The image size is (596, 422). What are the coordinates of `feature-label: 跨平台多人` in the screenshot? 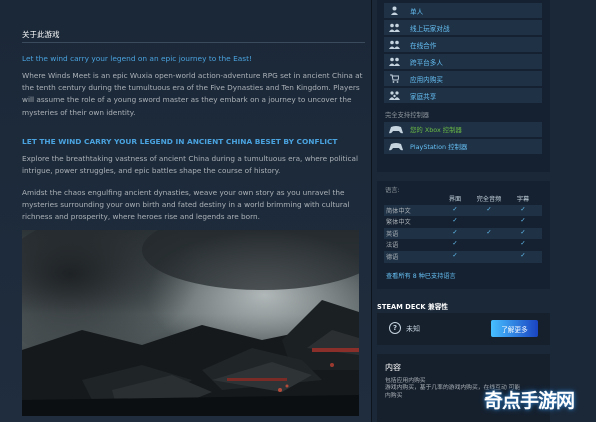 It's located at (426, 62).